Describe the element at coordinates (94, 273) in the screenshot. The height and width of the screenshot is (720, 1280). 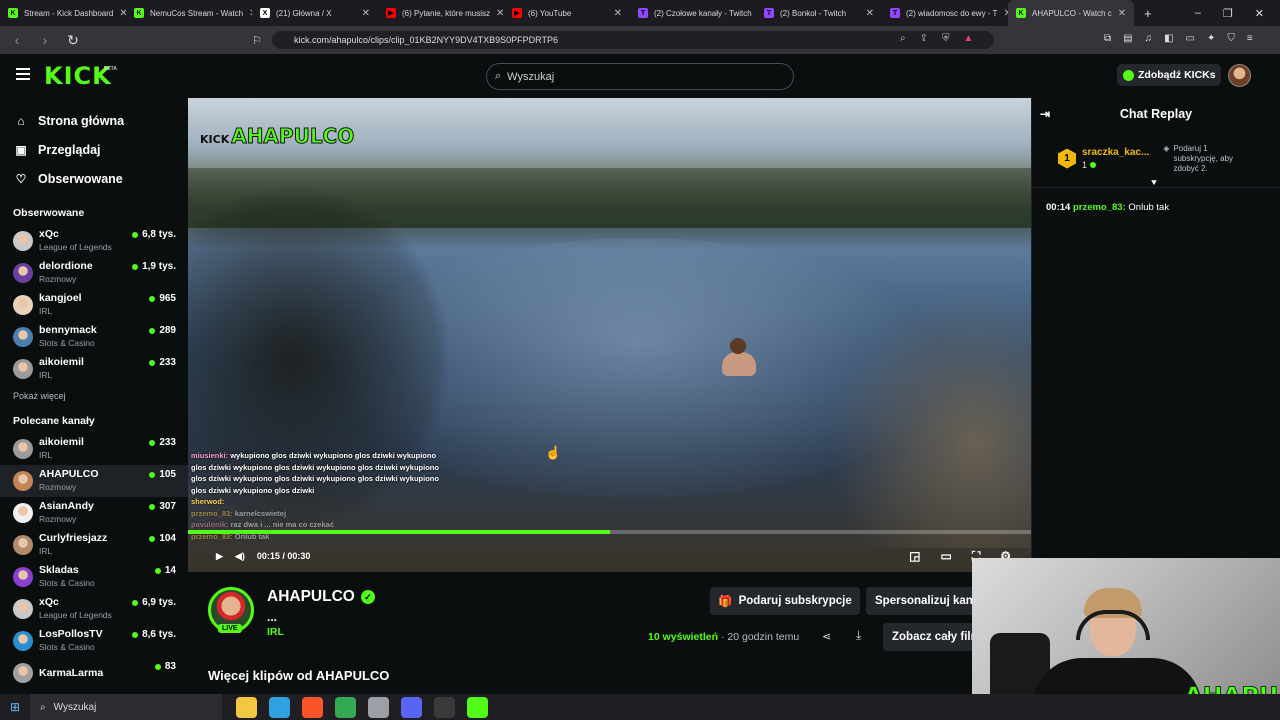
I see `sidebar-channel: delordione Rozmowy 1,9 tys.` at that location.